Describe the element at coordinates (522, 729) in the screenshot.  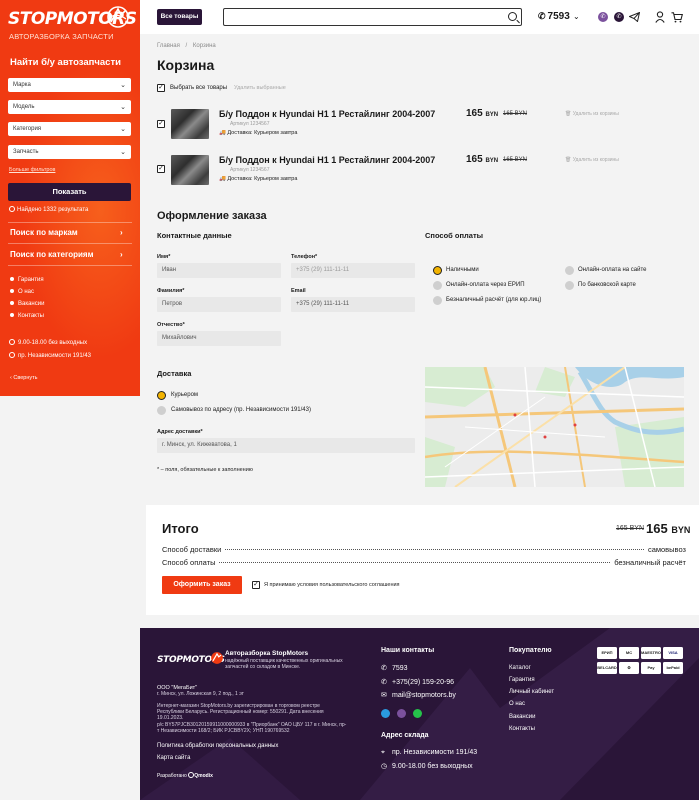
I see `footer-link-contacts: Контакты` at that location.